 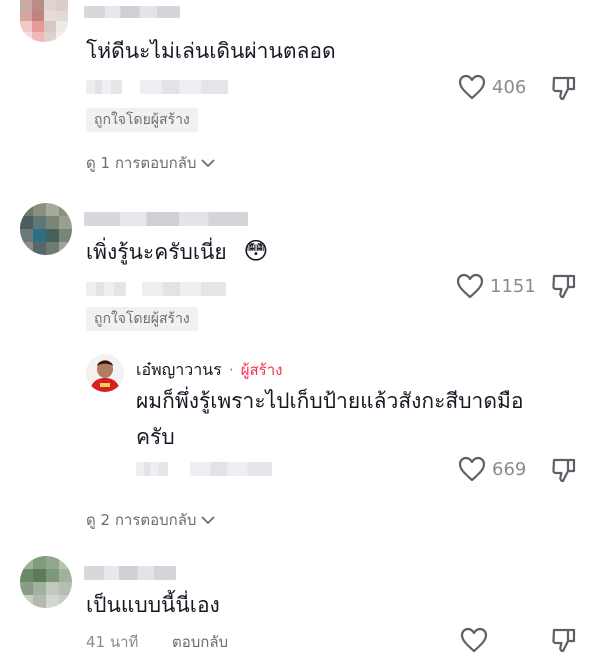 I want to click on creator-avatar-image, so click(x=105, y=373).